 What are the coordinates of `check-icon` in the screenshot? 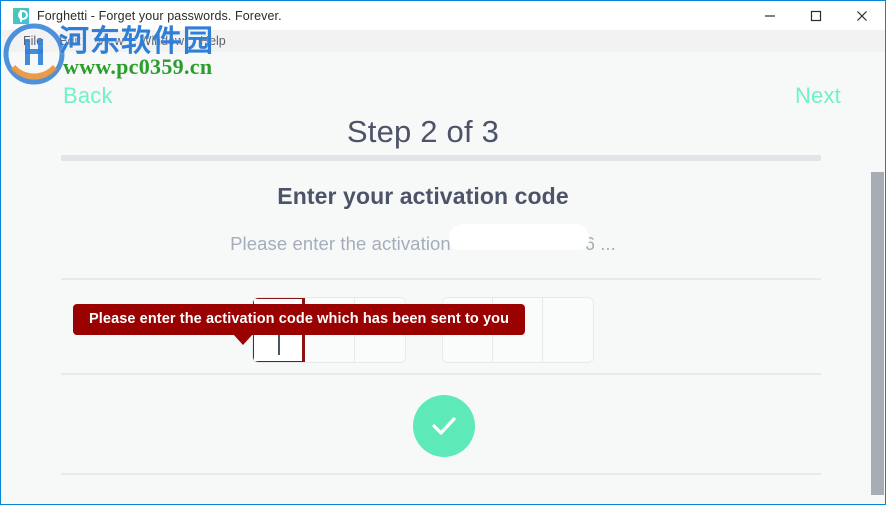 It's located at (444, 426).